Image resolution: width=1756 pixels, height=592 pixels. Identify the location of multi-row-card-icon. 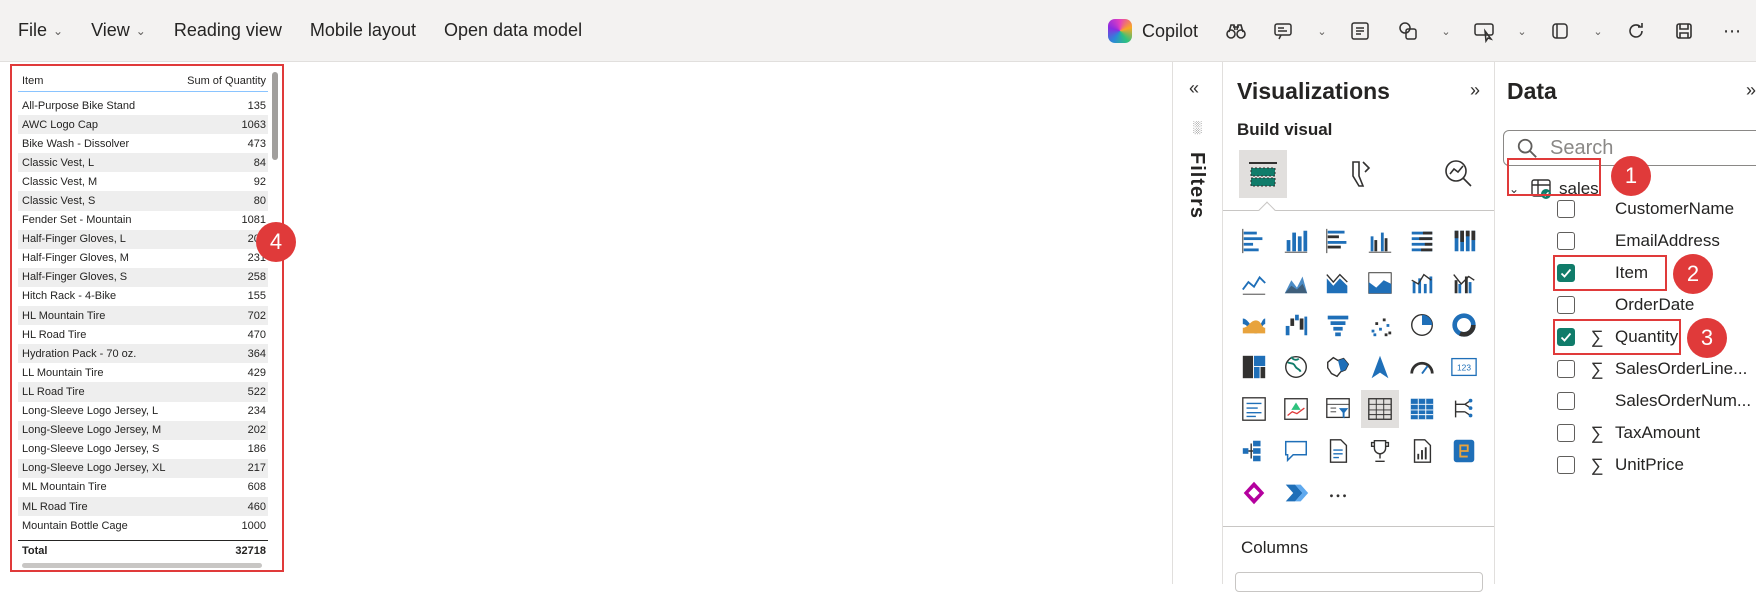
(1254, 409).